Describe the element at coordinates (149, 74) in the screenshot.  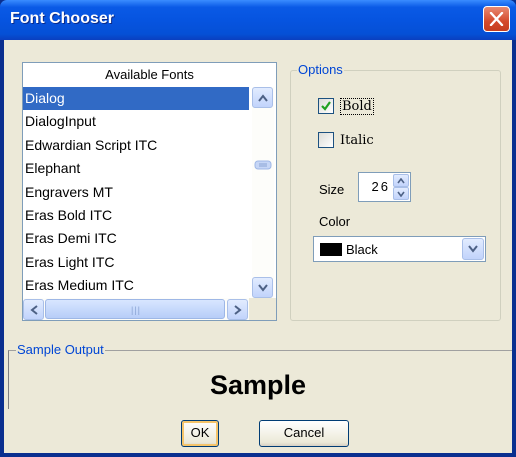
I see `fonts-list-header: Available Fonts` at that location.